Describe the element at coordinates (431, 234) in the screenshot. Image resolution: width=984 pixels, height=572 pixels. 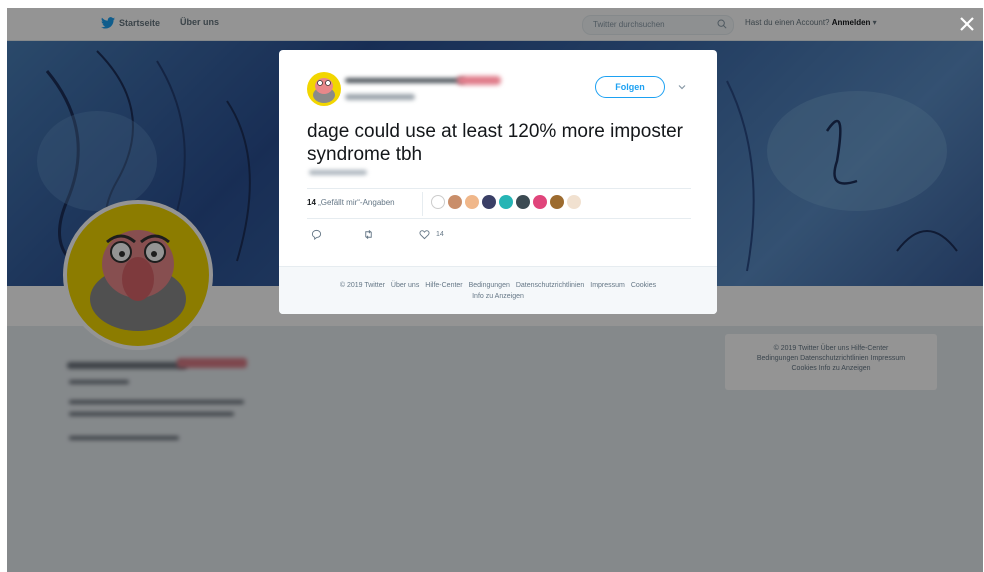
I see `like-action: 14` at that location.